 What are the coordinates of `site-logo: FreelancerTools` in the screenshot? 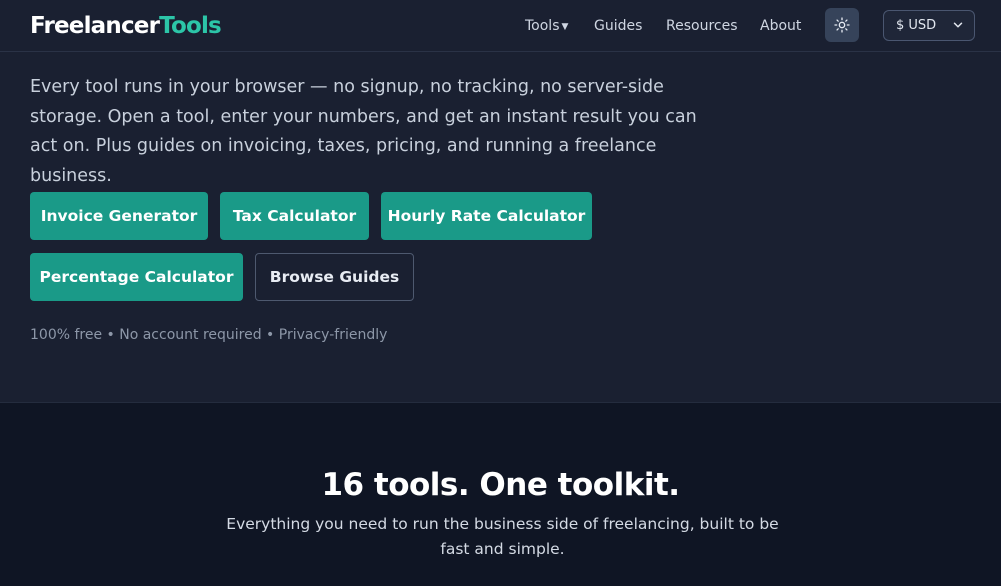 It's located at (126, 26).